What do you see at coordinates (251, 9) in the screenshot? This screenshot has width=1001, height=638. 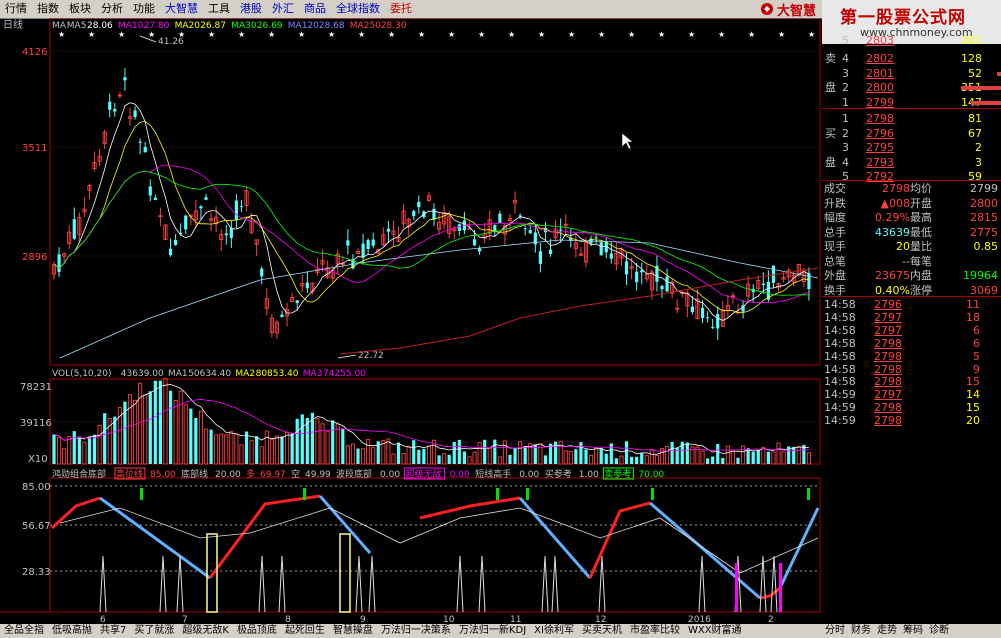 I see `menu-item-7: 港股` at bounding box center [251, 9].